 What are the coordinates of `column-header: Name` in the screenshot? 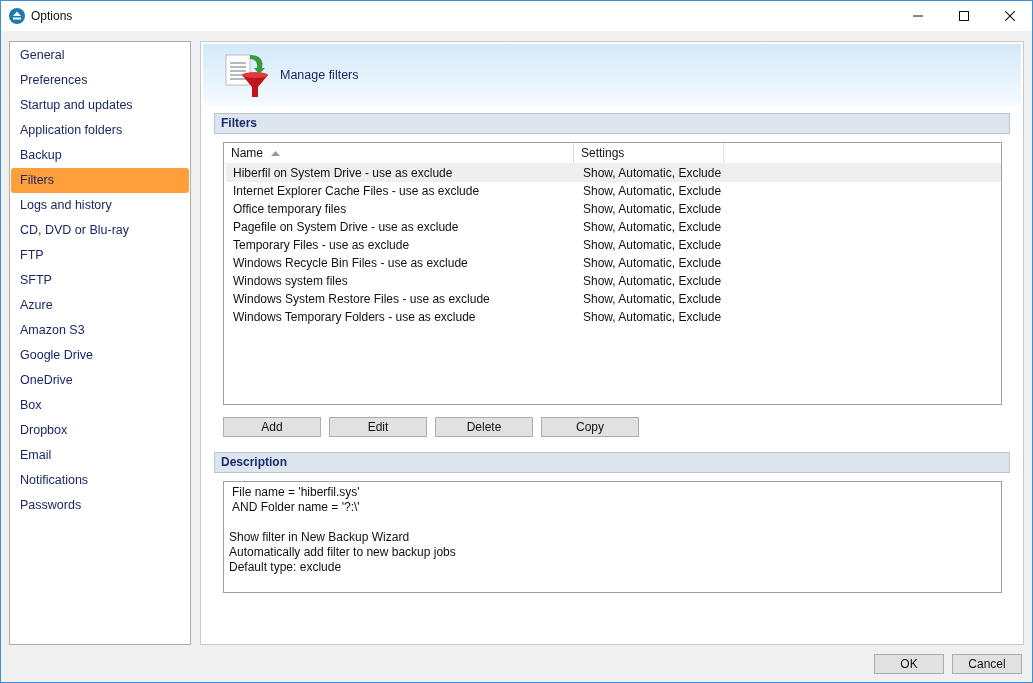 It's located at (399, 153).